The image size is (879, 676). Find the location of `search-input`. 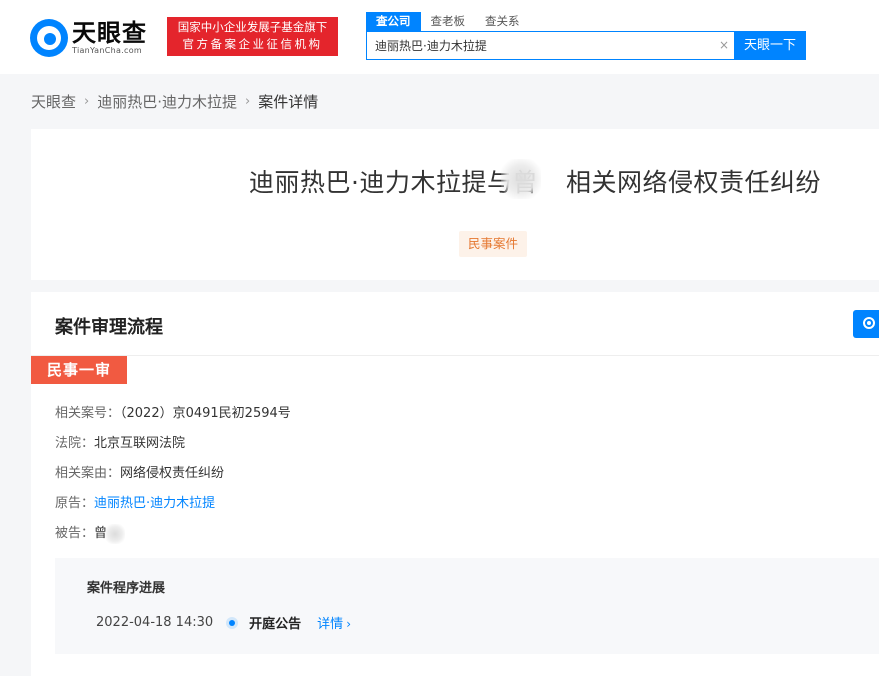

search-input is located at coordinates (540, 45).